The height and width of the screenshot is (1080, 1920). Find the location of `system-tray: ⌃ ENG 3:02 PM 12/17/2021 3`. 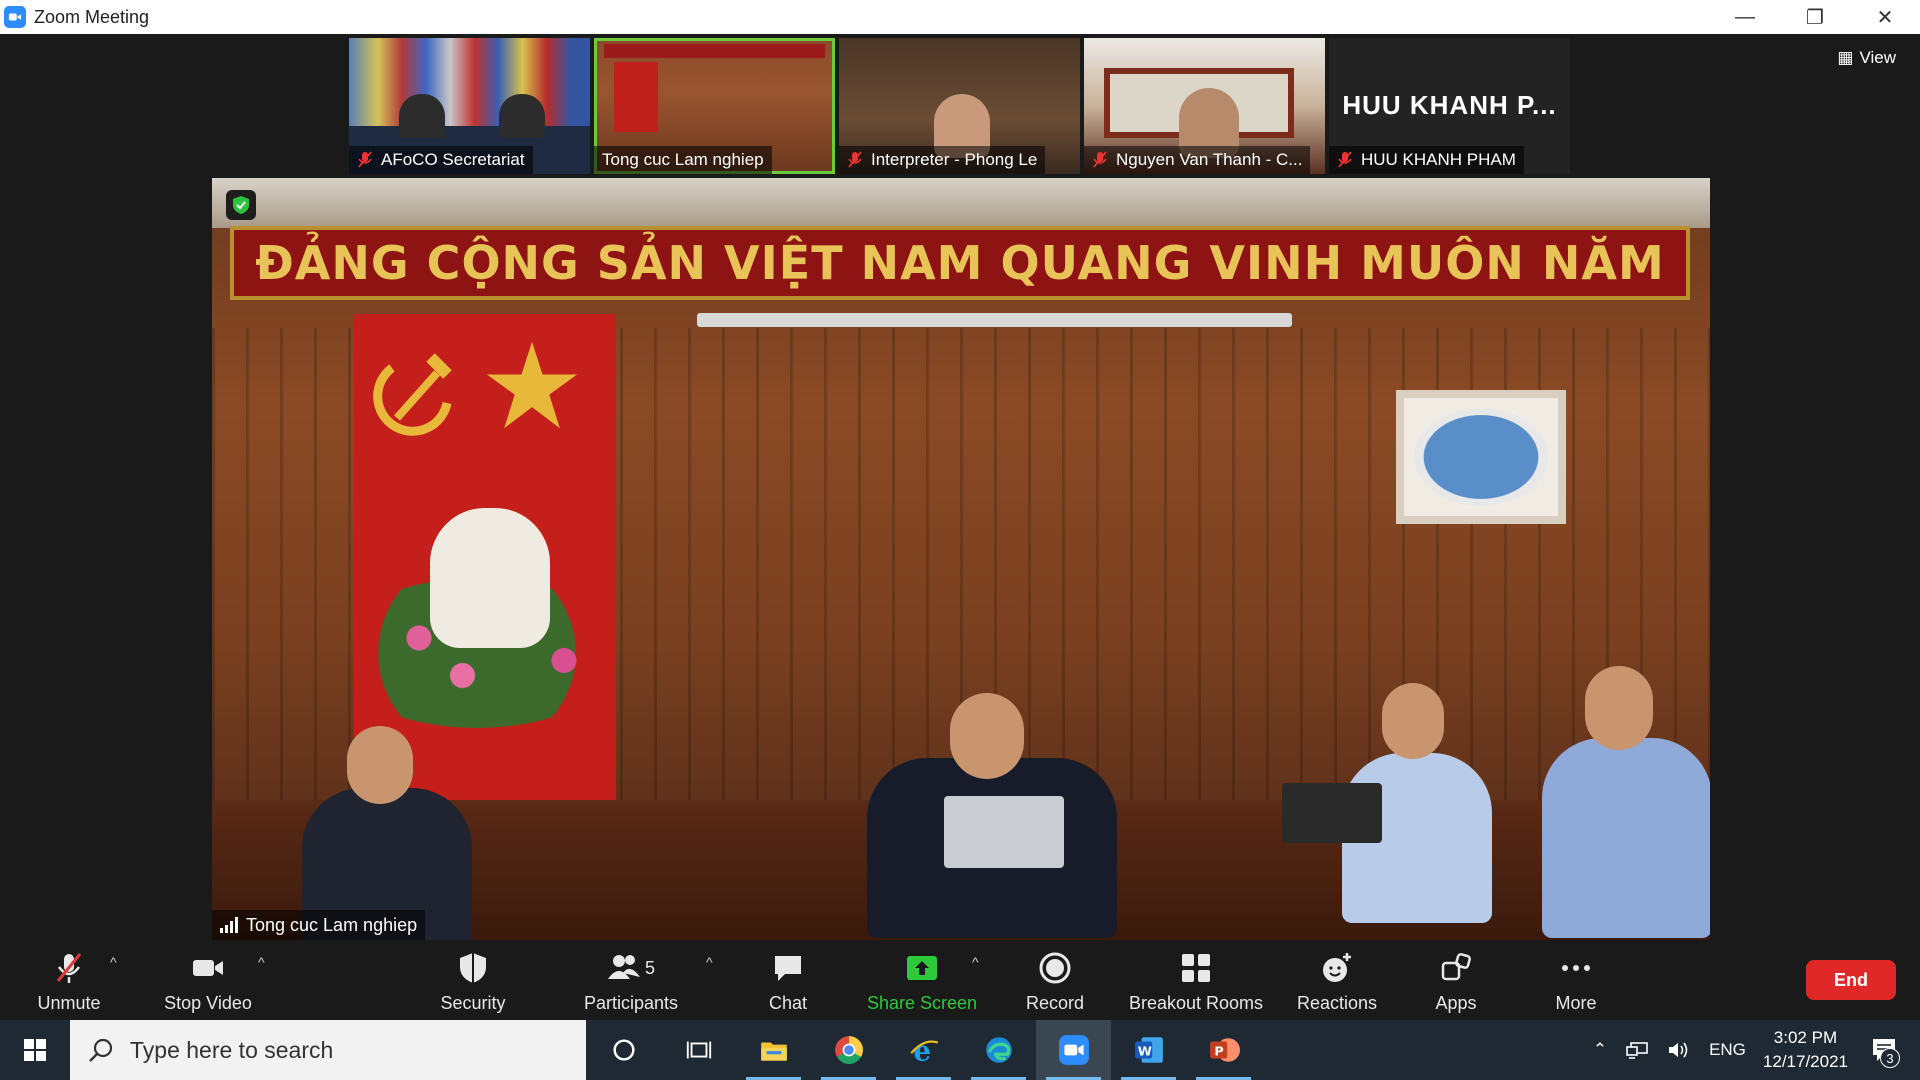

system-tray: ⌃ ENG 3:02 PM 12/17/2021 3 is located at coordinates (1752, 1050).